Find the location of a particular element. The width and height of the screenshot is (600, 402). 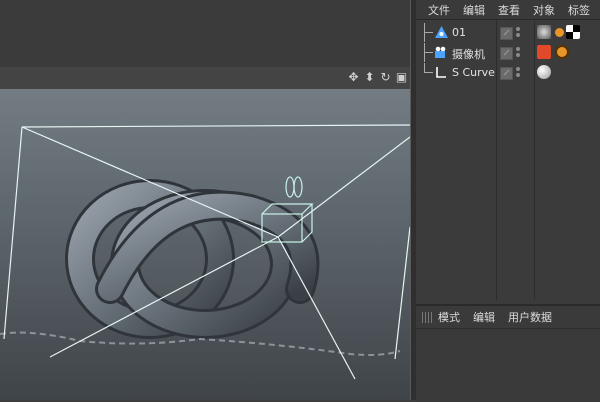

object-row: 摄像机 is located at coordinates (508, 52).